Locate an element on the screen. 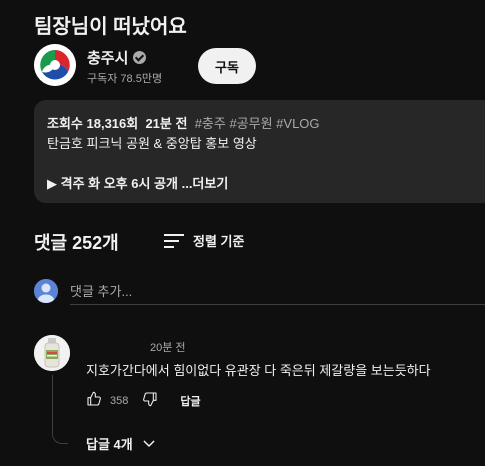 The image size is (485, 466). user-avatar-icon is located at coordinates (46, 291).